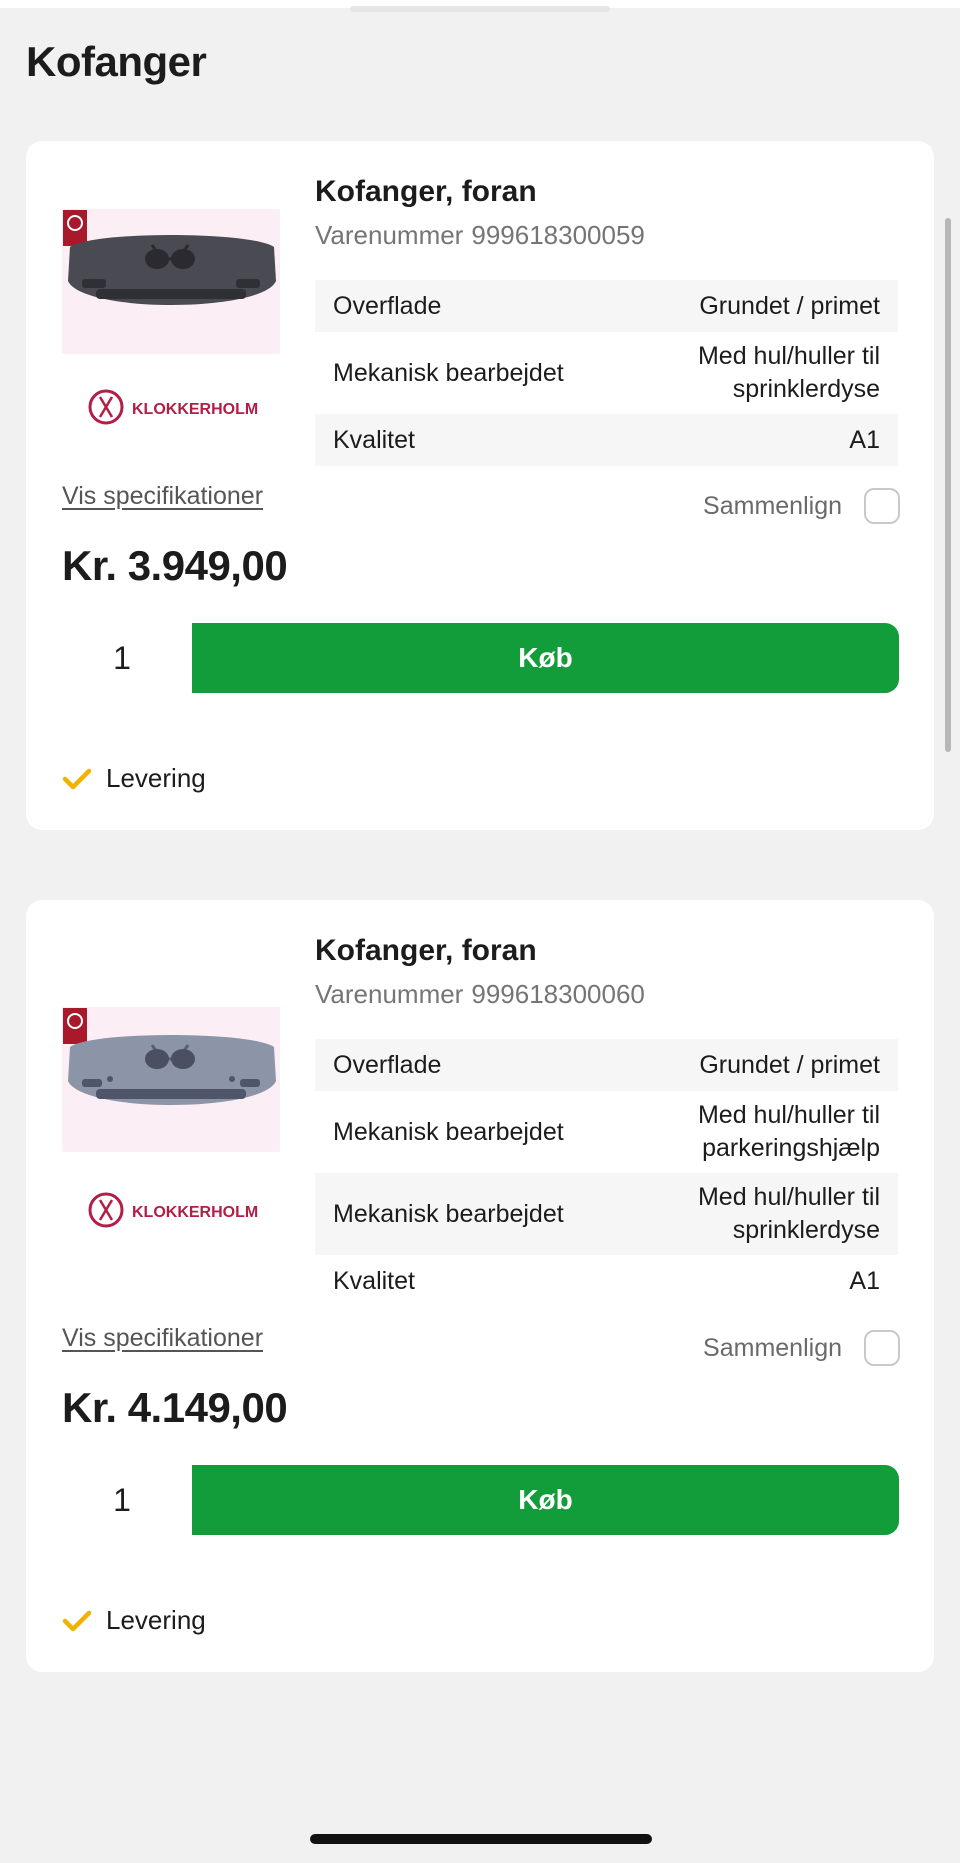 The image size is (960, 1863). I want to click on sku-value: 999618300060, so click(558, 994).